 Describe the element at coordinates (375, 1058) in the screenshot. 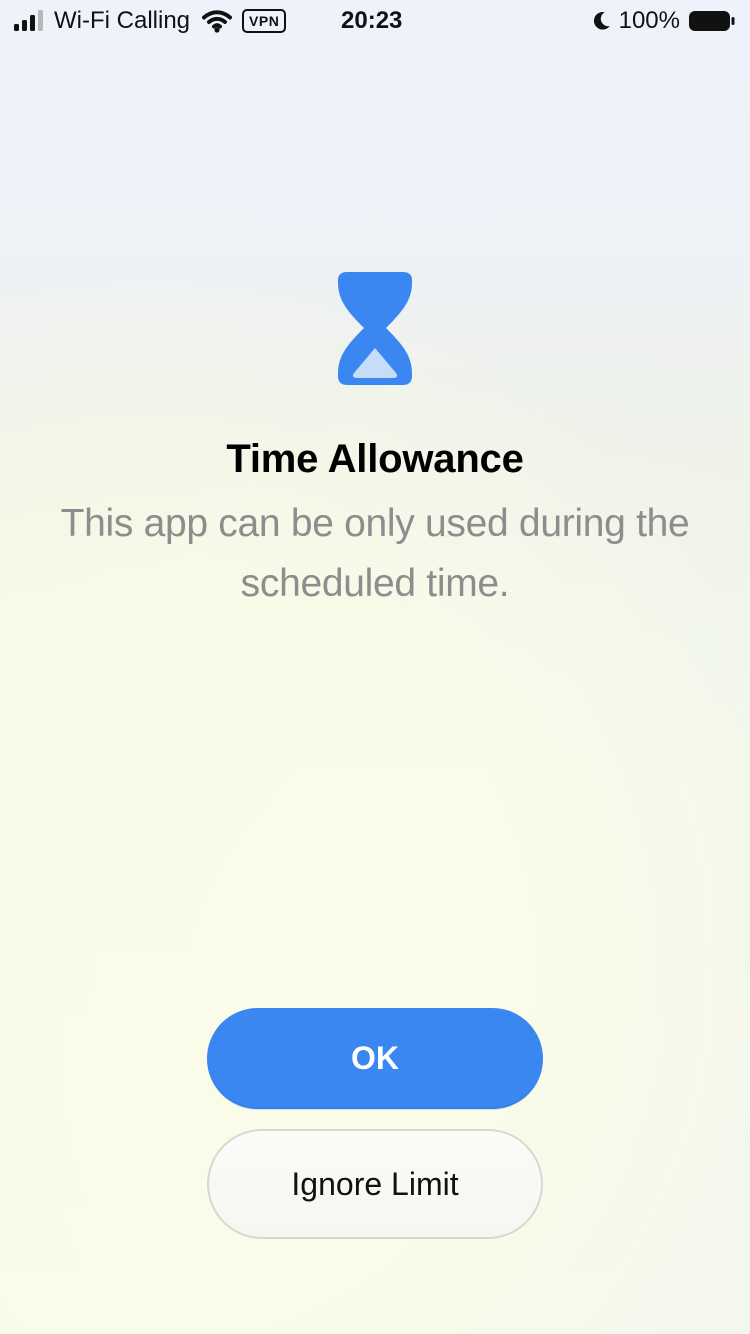

I see `ok-button: OK` at that location.